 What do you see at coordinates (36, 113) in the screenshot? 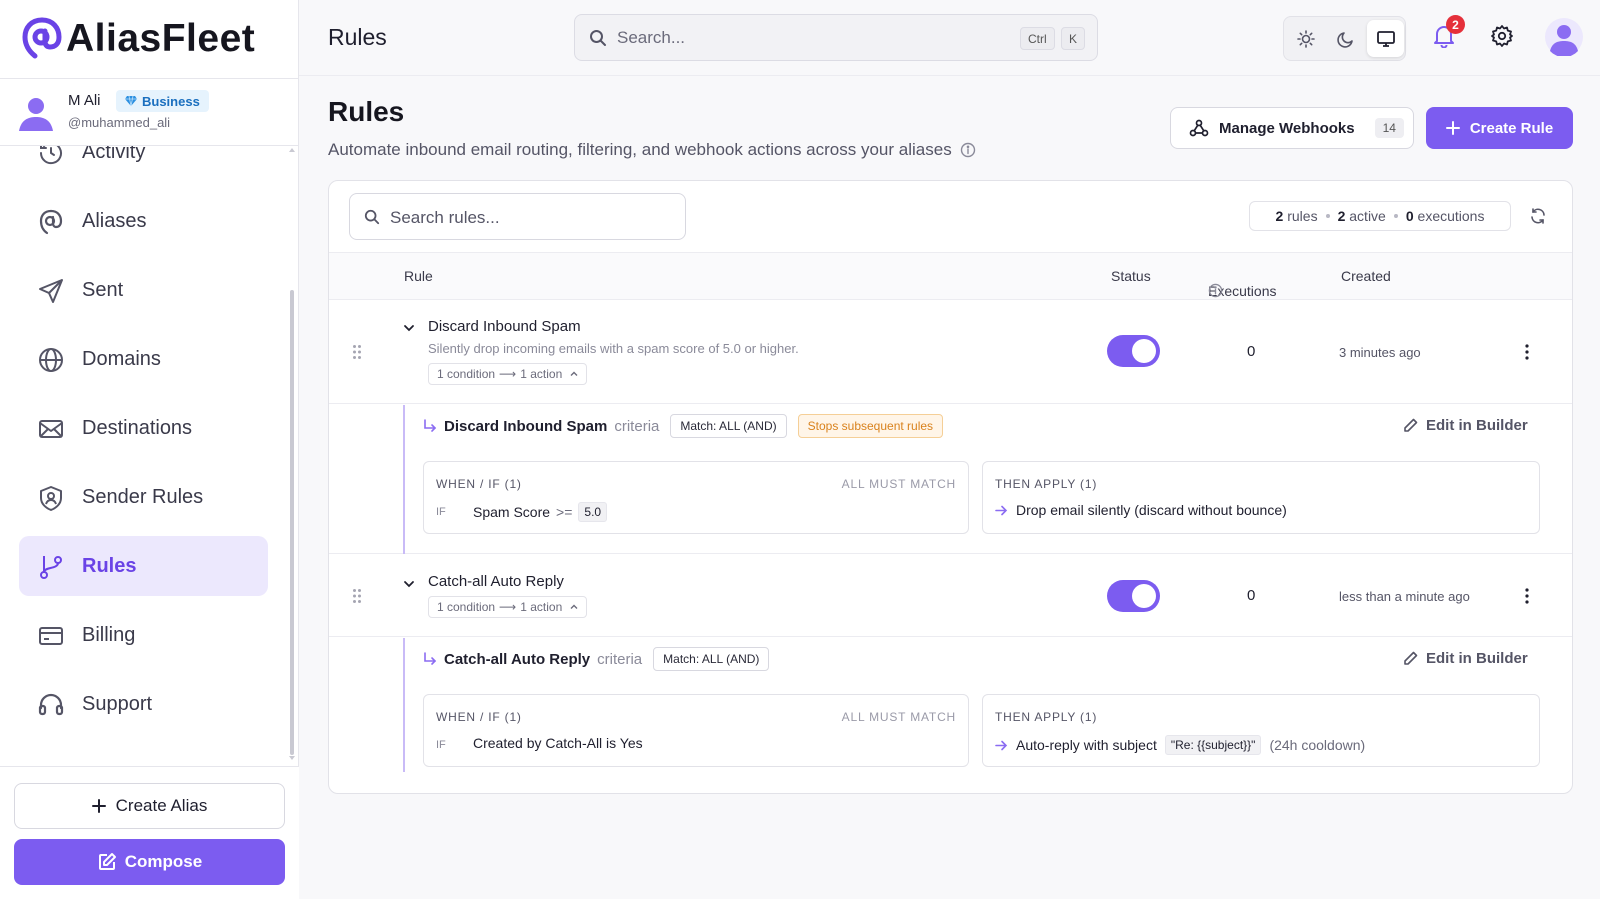
I see `avatar` at bounding box center [36, 113].